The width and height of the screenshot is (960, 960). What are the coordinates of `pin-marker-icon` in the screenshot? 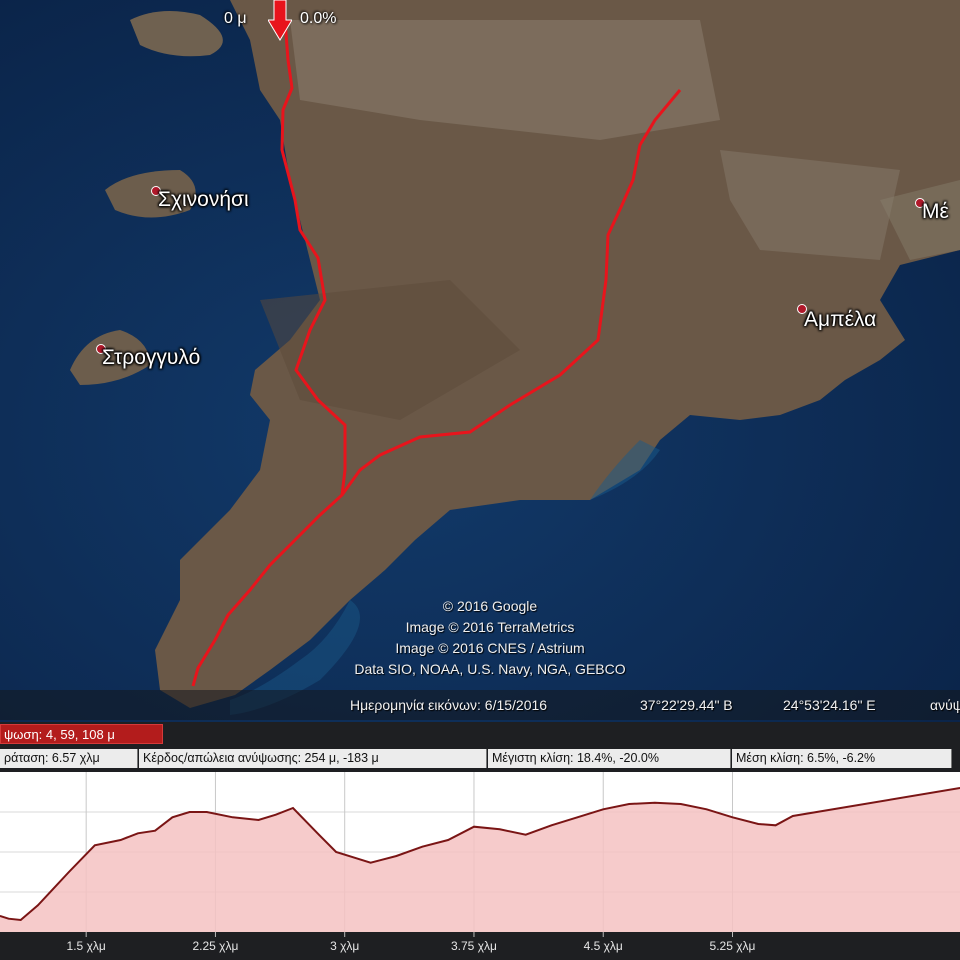 It's located at (280, 20).